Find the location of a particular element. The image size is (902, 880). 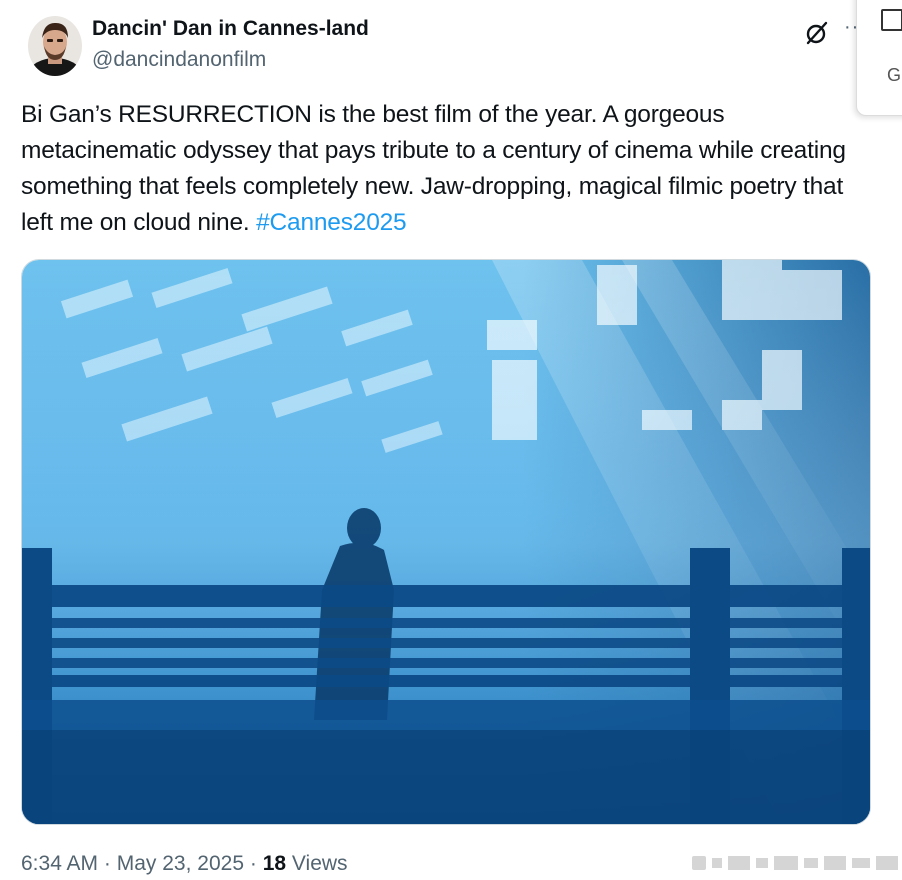

watermark-logo is located at coordinates (795, 863).